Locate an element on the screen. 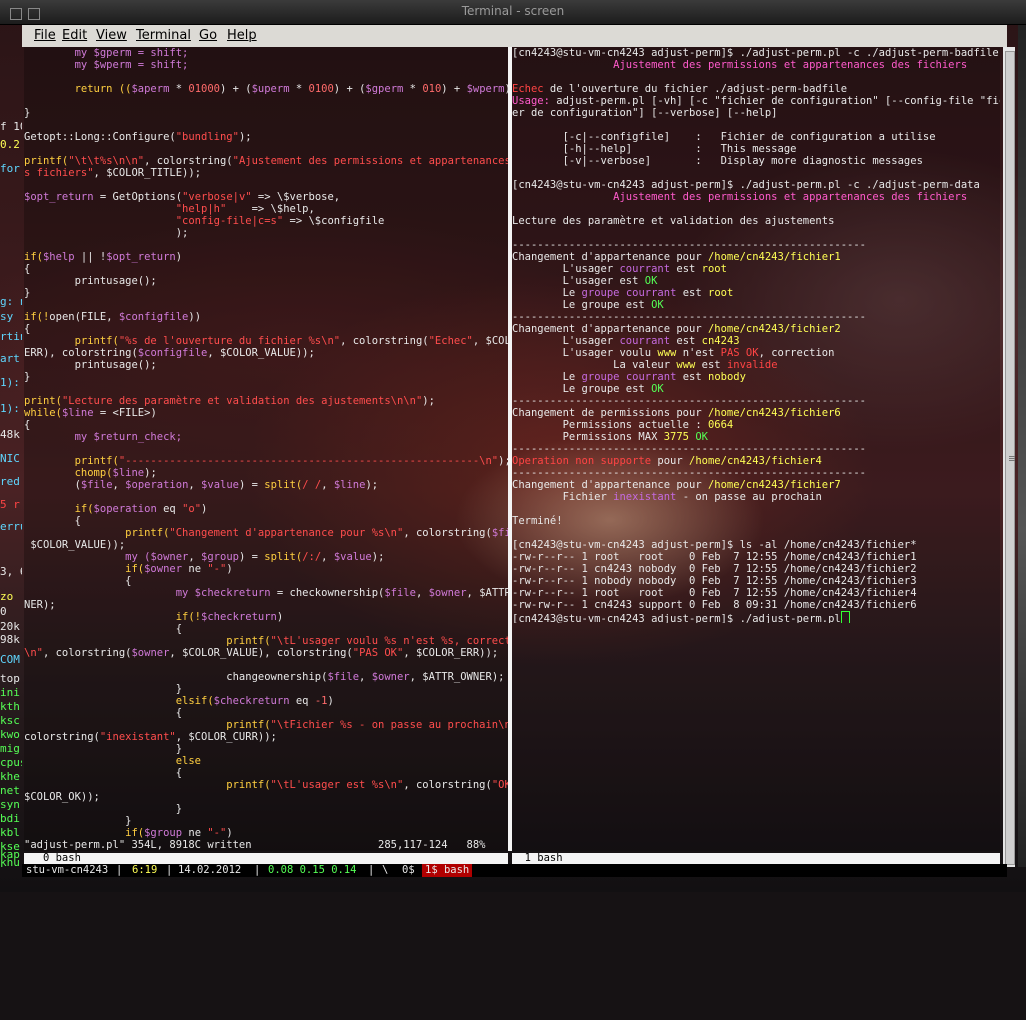  terminal-text: L'usager est is located at coordinates (578, 281).